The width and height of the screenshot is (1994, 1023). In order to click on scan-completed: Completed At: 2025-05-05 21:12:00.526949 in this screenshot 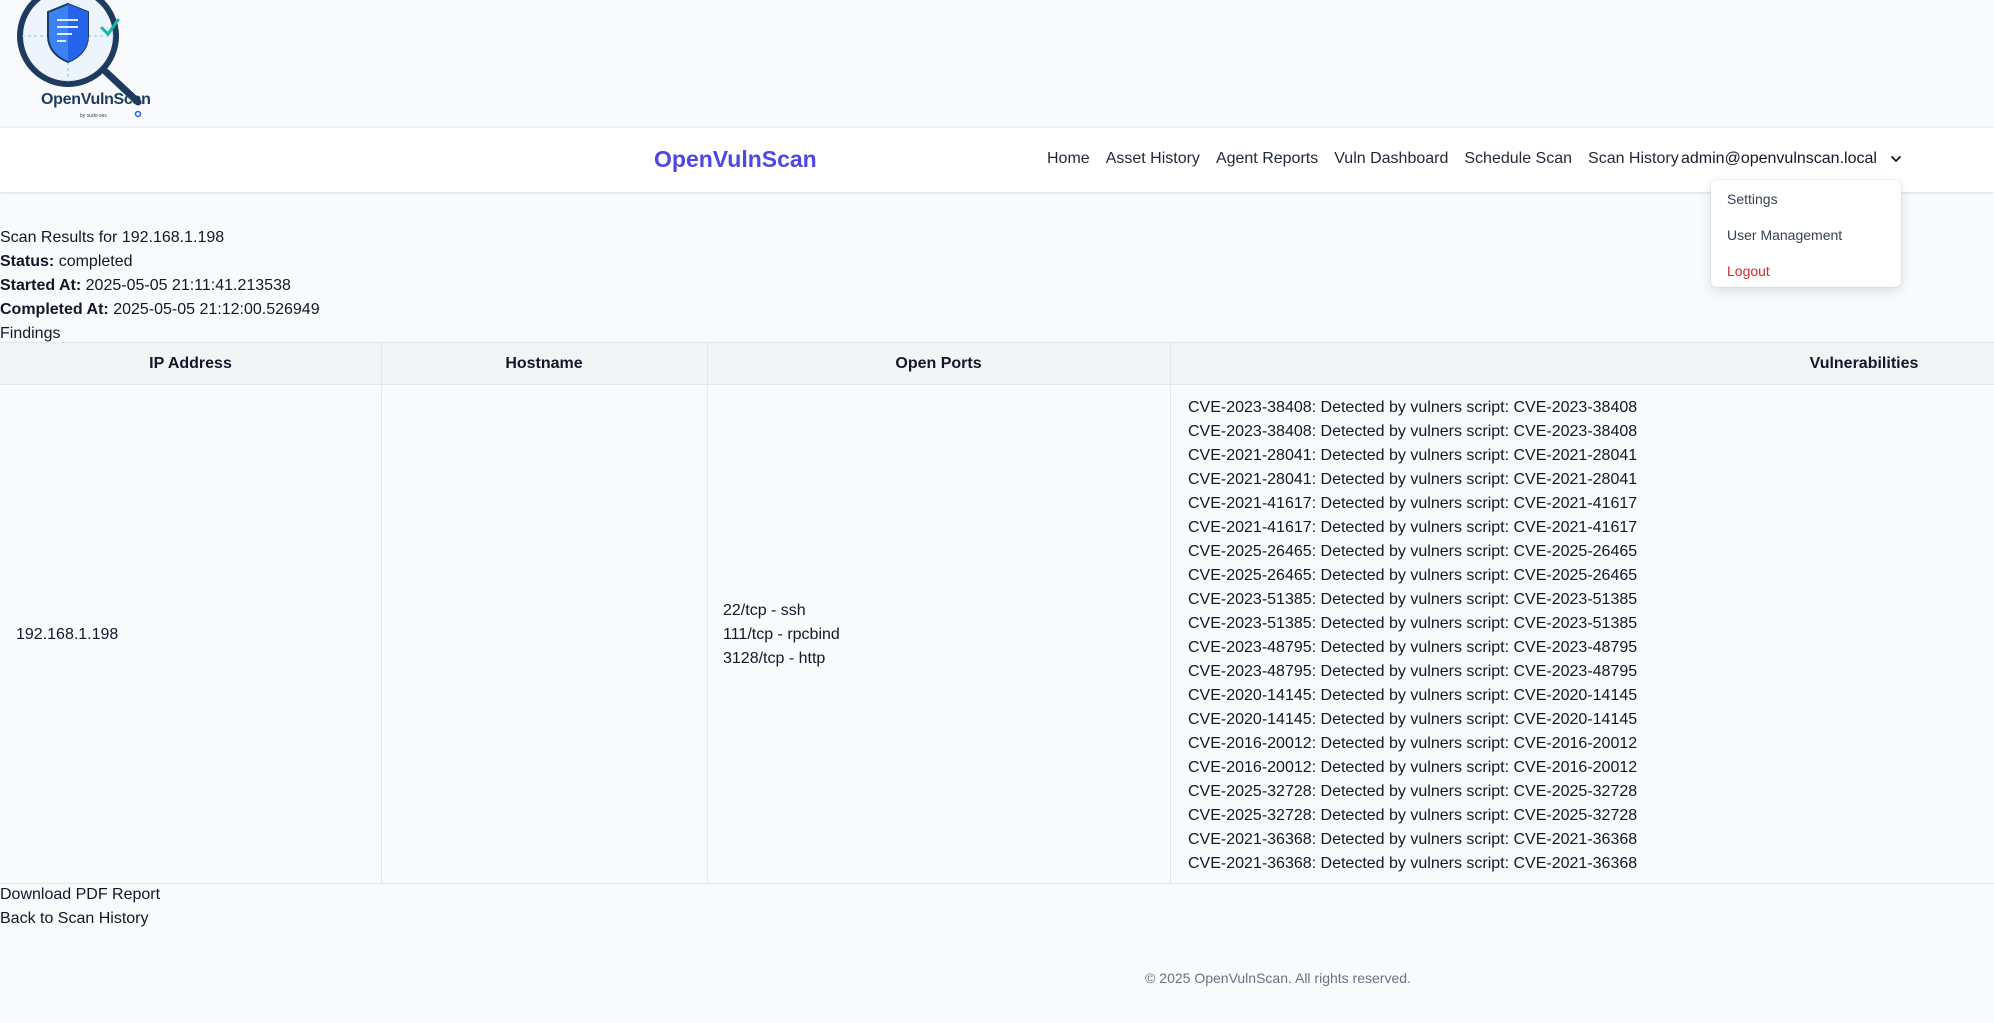, I will do `click(160, 310)`.